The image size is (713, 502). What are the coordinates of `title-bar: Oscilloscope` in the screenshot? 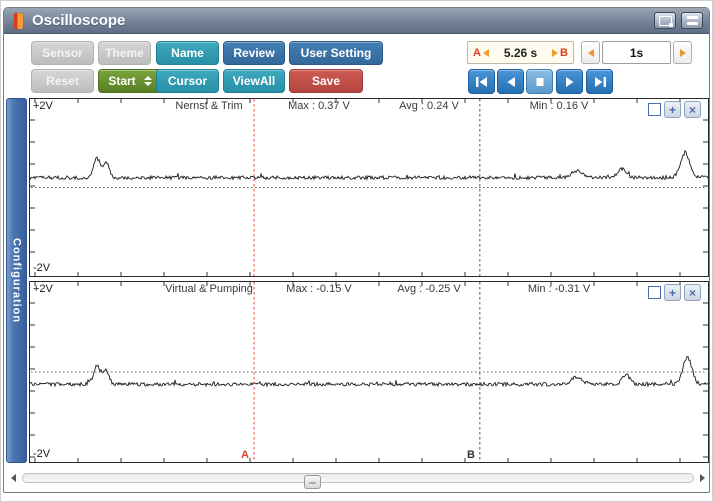 It's located at (356, 21).